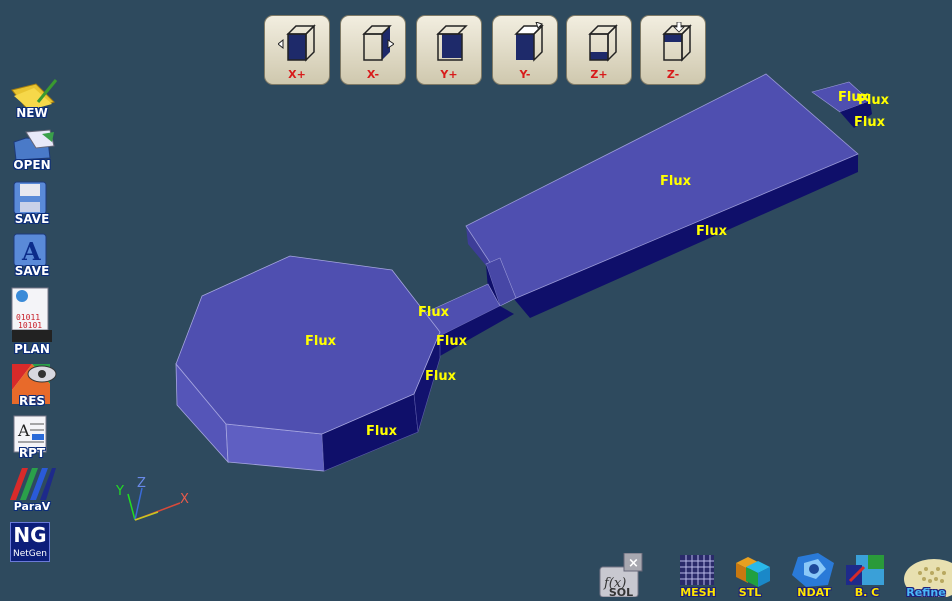 The width and height of the screenshot is (952, 601). Describe the element at coordinates (750, 592) in the screenshot. I see `stl-label: STL` at that location.